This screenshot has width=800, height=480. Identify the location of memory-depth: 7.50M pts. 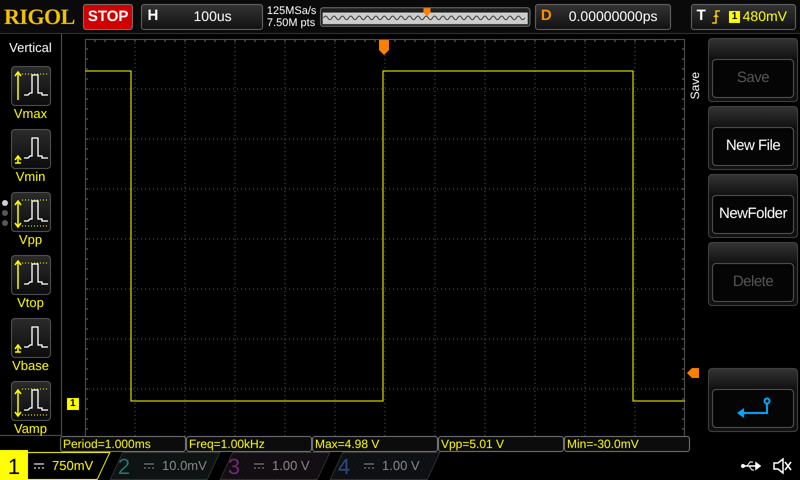
(291, 22).